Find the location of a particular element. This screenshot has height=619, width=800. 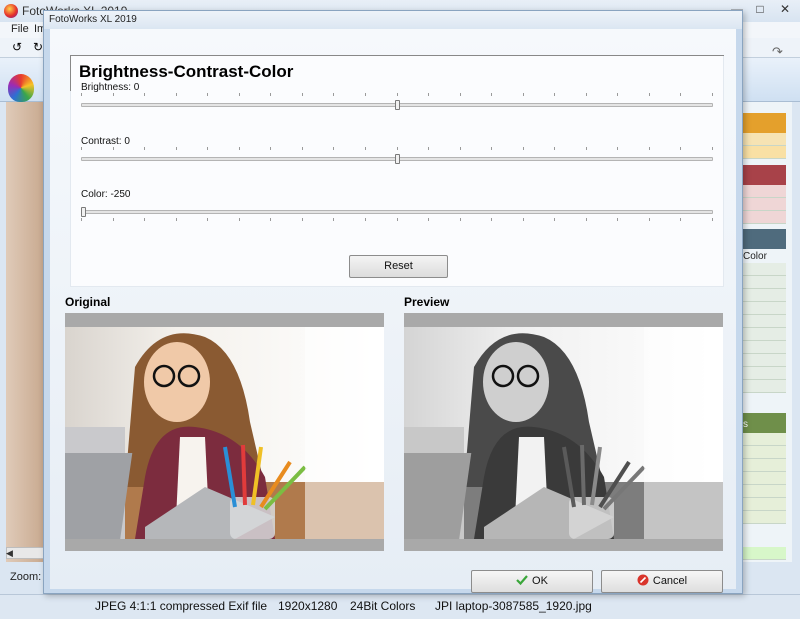

status-color-depth: 24Bit Colors is located at coordinates (383, 606).